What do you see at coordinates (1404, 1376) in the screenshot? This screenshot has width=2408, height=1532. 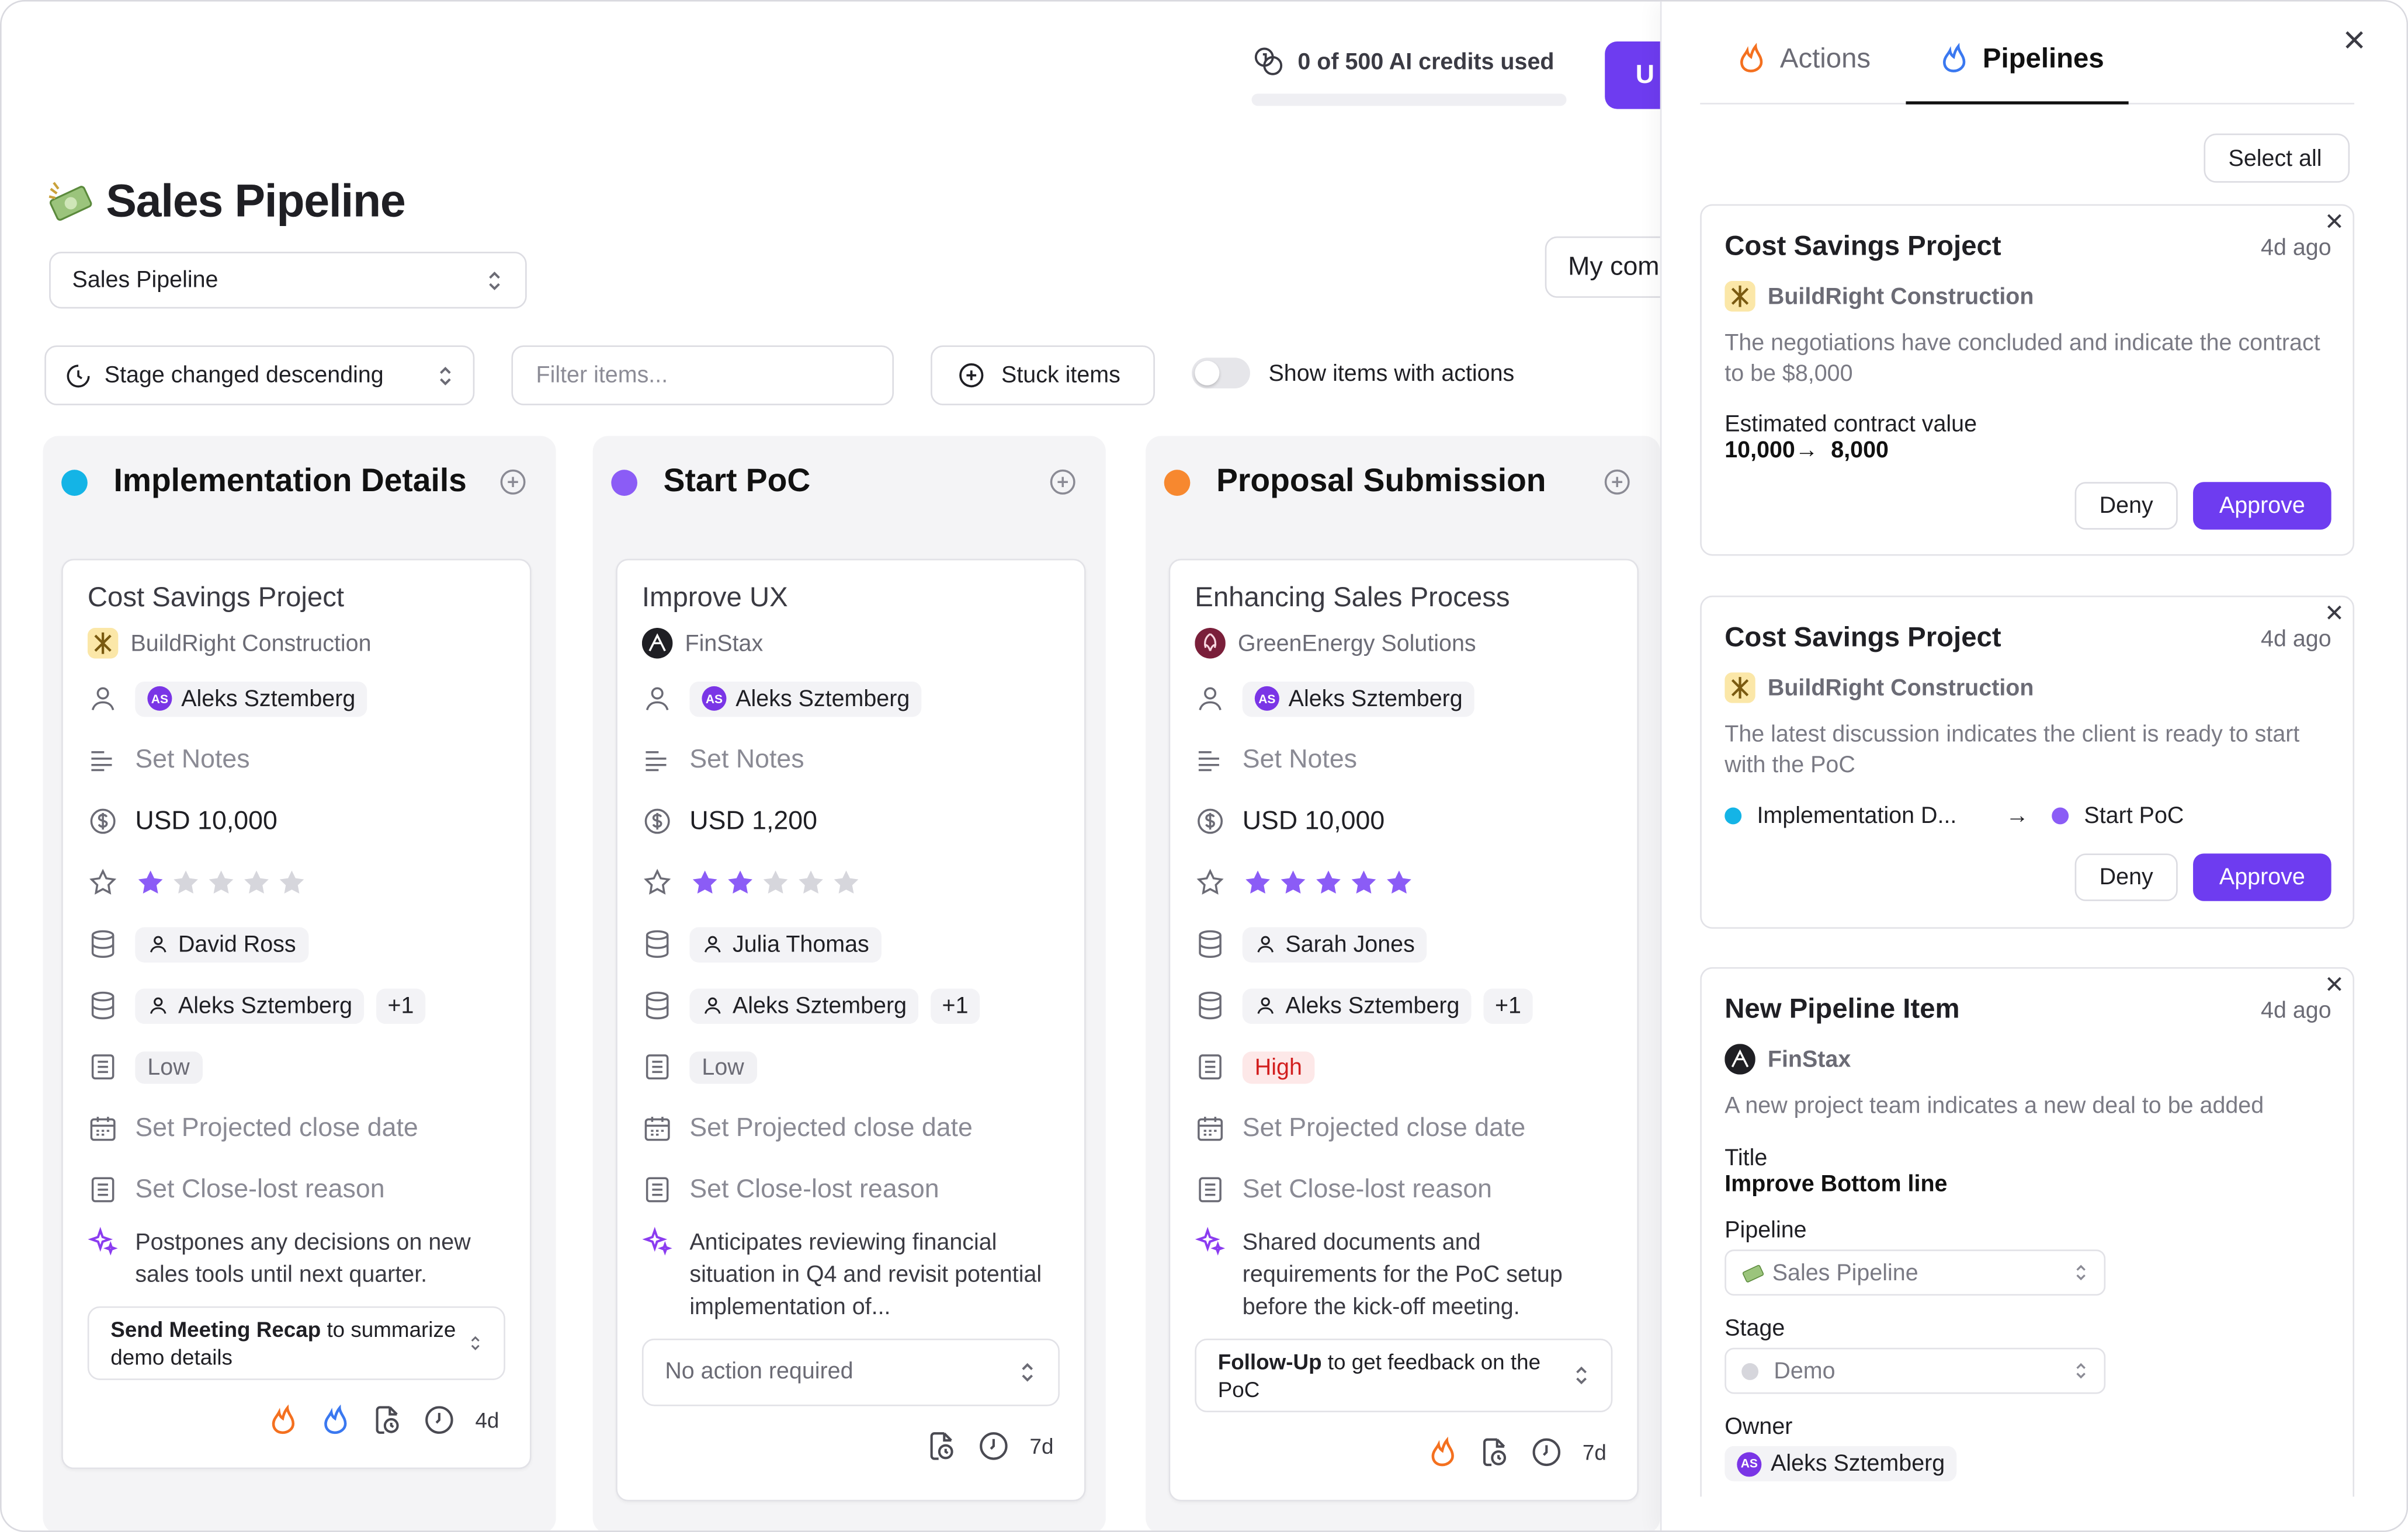 I see `next-action-select: Follow-Up to get feedback on the PoC` at bounding box center [1404, 1376].